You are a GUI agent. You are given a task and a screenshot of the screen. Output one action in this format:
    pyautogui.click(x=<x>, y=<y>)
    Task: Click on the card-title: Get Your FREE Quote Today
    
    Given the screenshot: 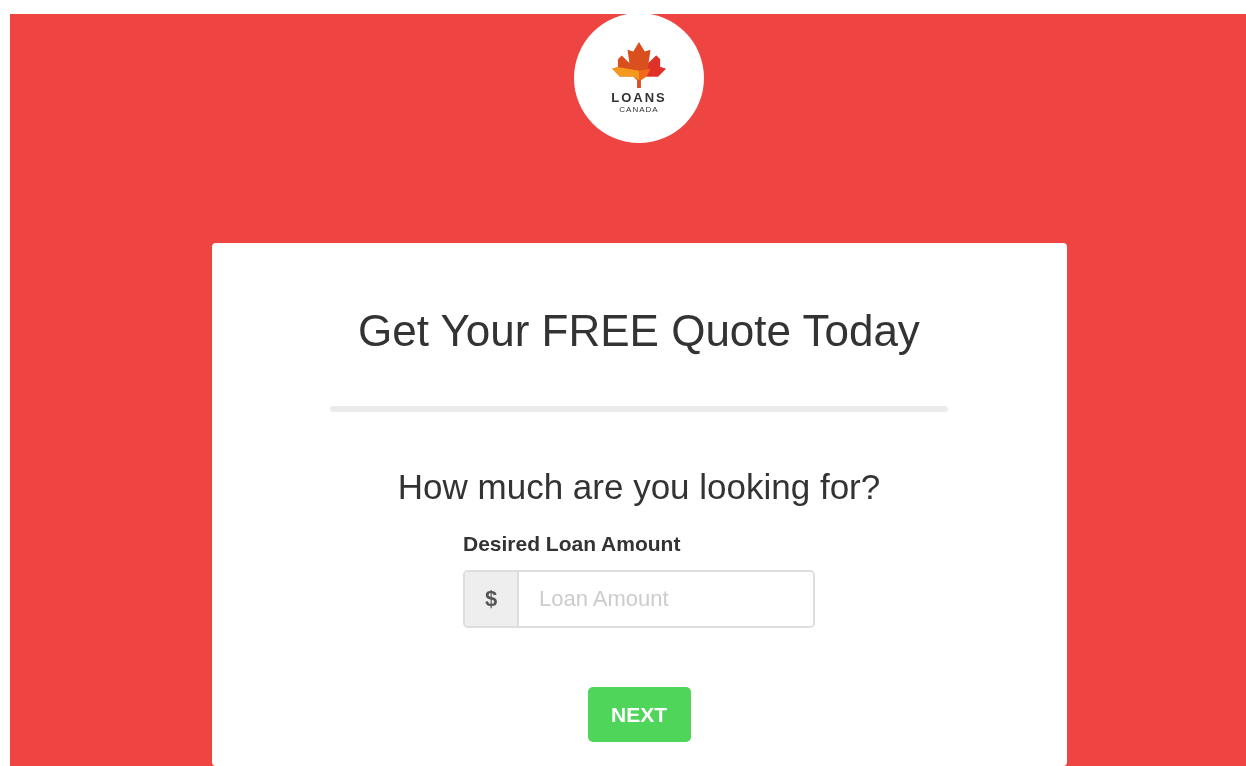 What is the action you would take?
    pyautogui.click(x=639, y=331)
    